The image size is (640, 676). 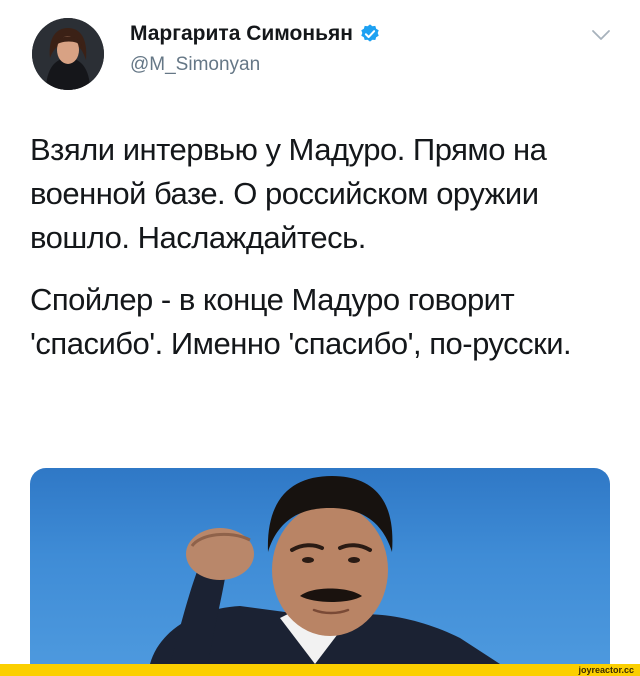 I want to click on avatar-photo, so click(x=68, y=54).